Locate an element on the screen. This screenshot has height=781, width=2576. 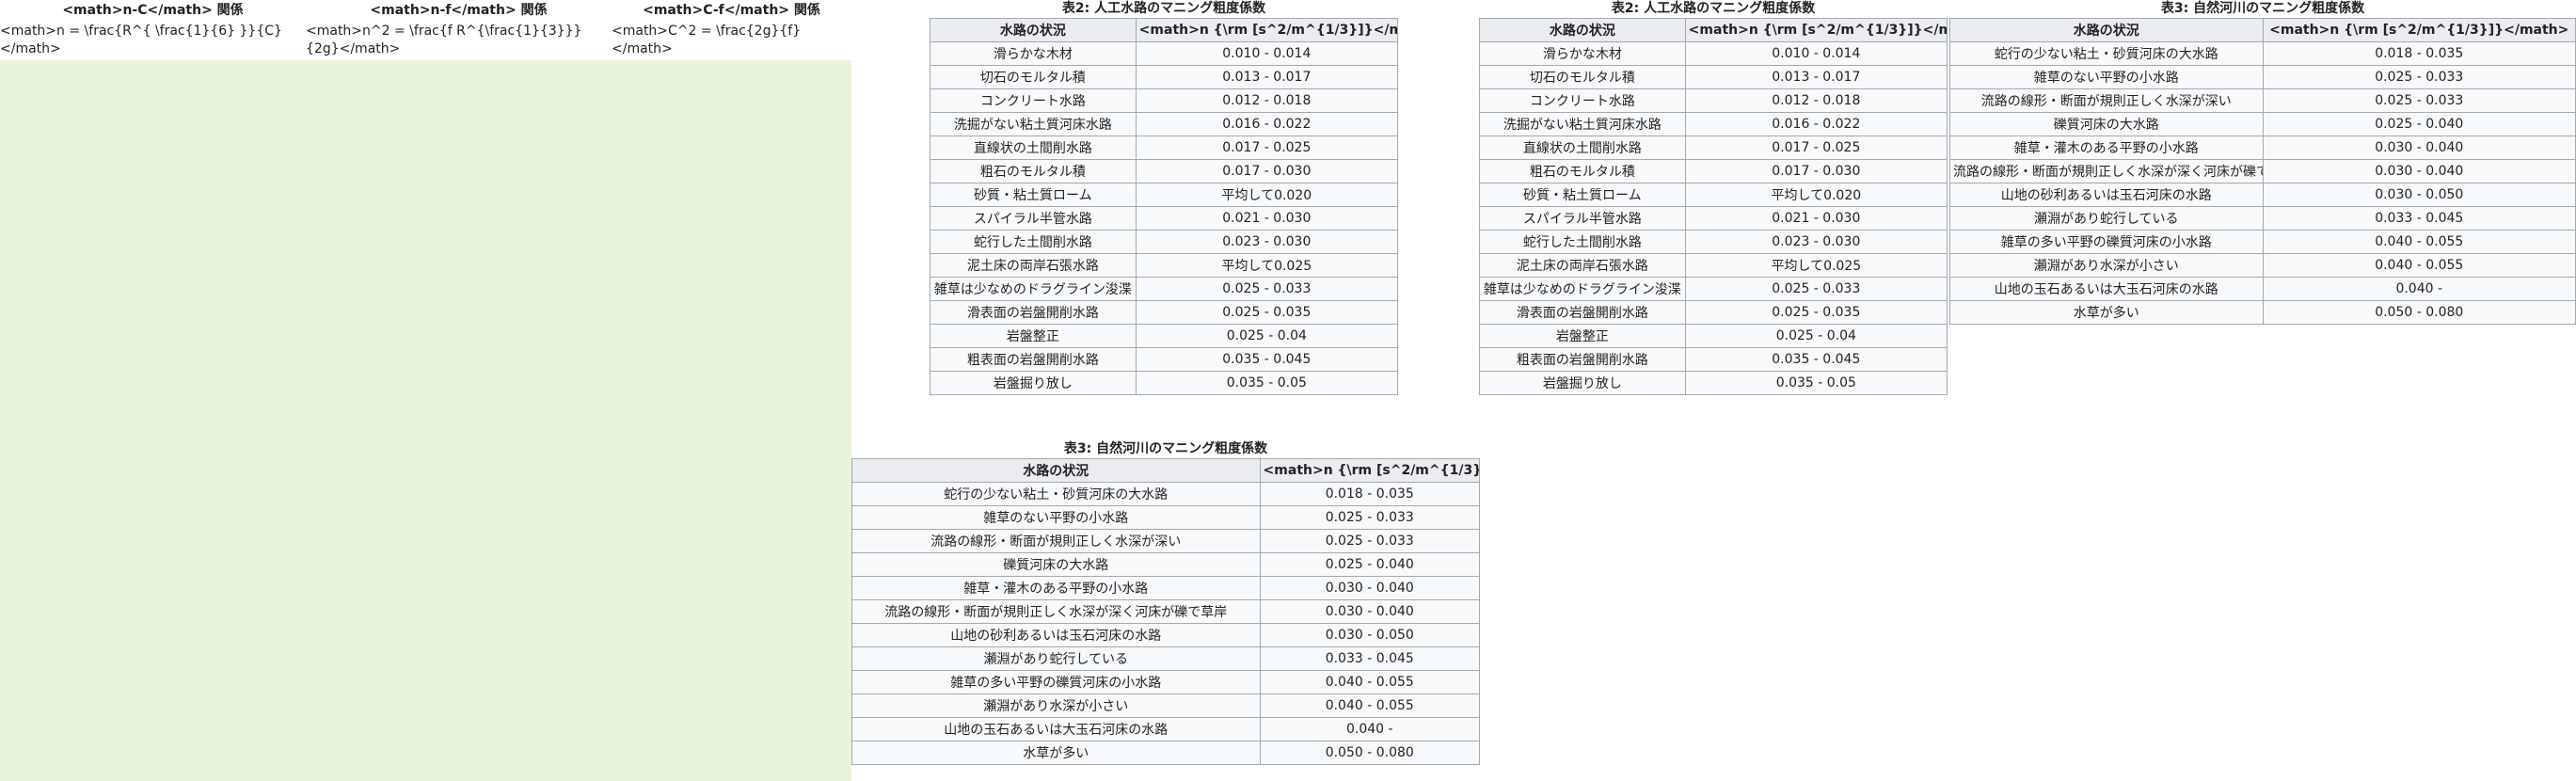
table-caption: 表3: 自然河川のマニング粗度係数 is located at coordinates (2262, 8).